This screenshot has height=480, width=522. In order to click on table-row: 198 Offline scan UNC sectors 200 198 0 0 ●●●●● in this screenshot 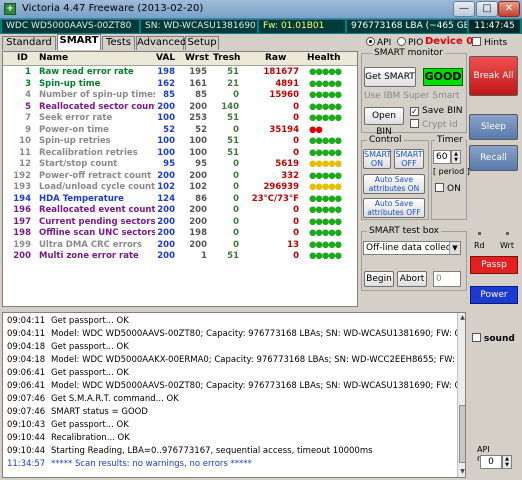, I will do `click(180, 234)`.